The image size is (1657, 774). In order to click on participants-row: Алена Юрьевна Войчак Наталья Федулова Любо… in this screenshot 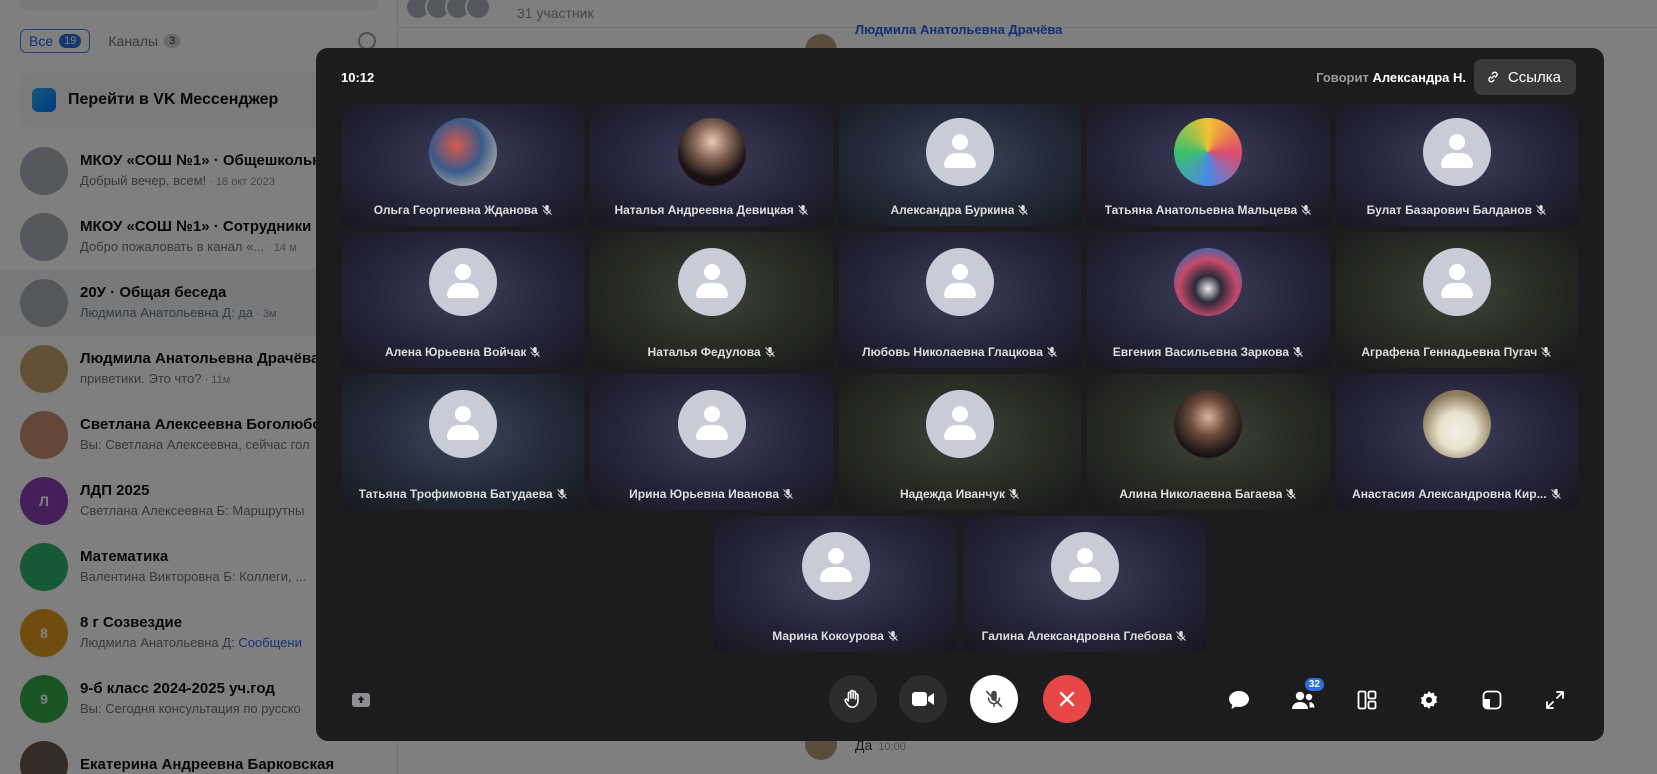, I will do `click(960, 300)`.